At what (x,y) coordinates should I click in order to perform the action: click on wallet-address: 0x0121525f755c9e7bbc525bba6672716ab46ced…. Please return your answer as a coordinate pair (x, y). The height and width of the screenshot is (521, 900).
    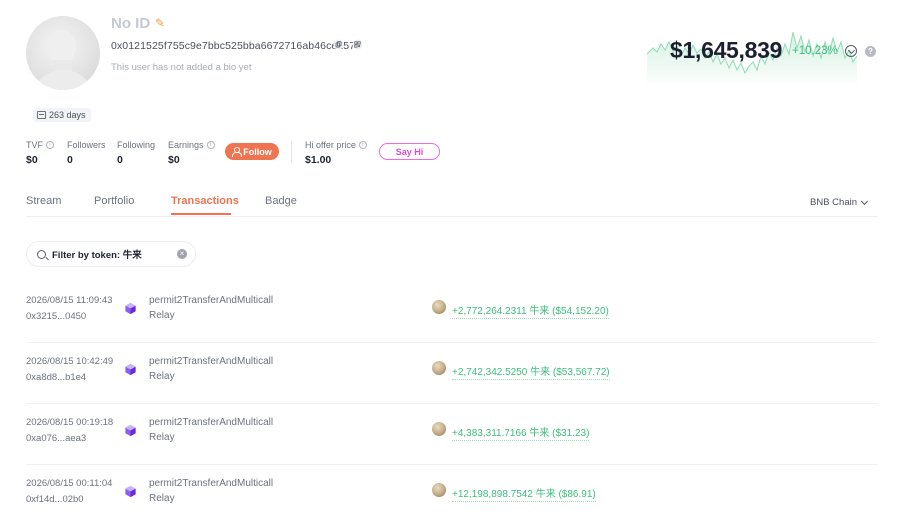
    Looking at the image, I should click on (233, 46).